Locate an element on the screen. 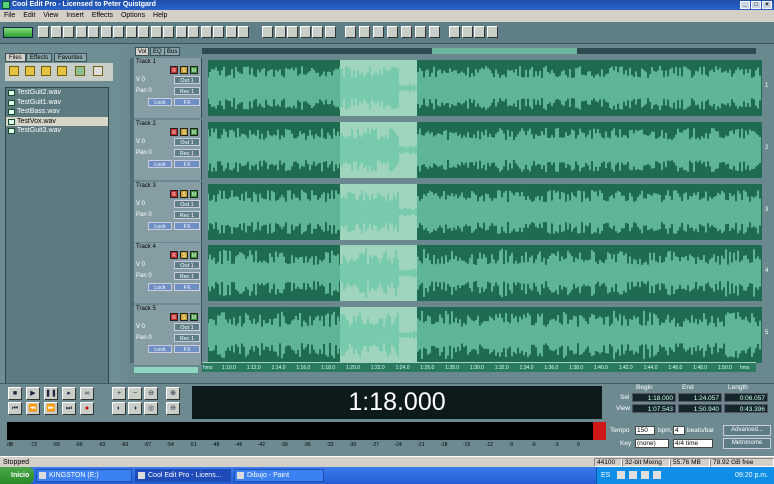 The height and width of the screenshot is (484, 774). sel-end-field: 1:24.057 is located at coordinates (700, 397).